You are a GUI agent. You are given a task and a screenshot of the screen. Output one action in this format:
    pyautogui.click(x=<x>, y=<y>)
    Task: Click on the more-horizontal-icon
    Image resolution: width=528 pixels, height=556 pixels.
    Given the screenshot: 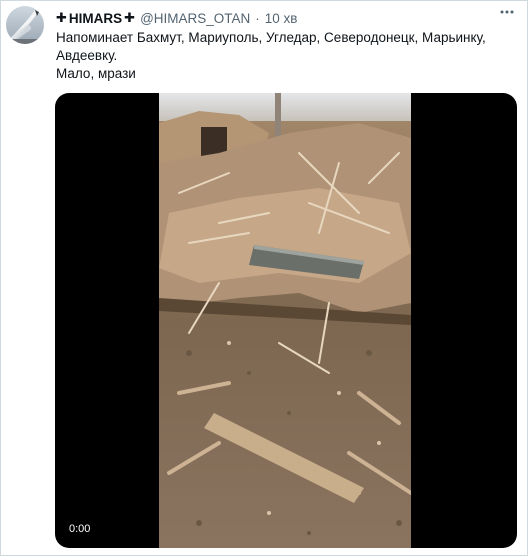 What is the action you would take?
    pyautogui.click(x=507, y=12)
    